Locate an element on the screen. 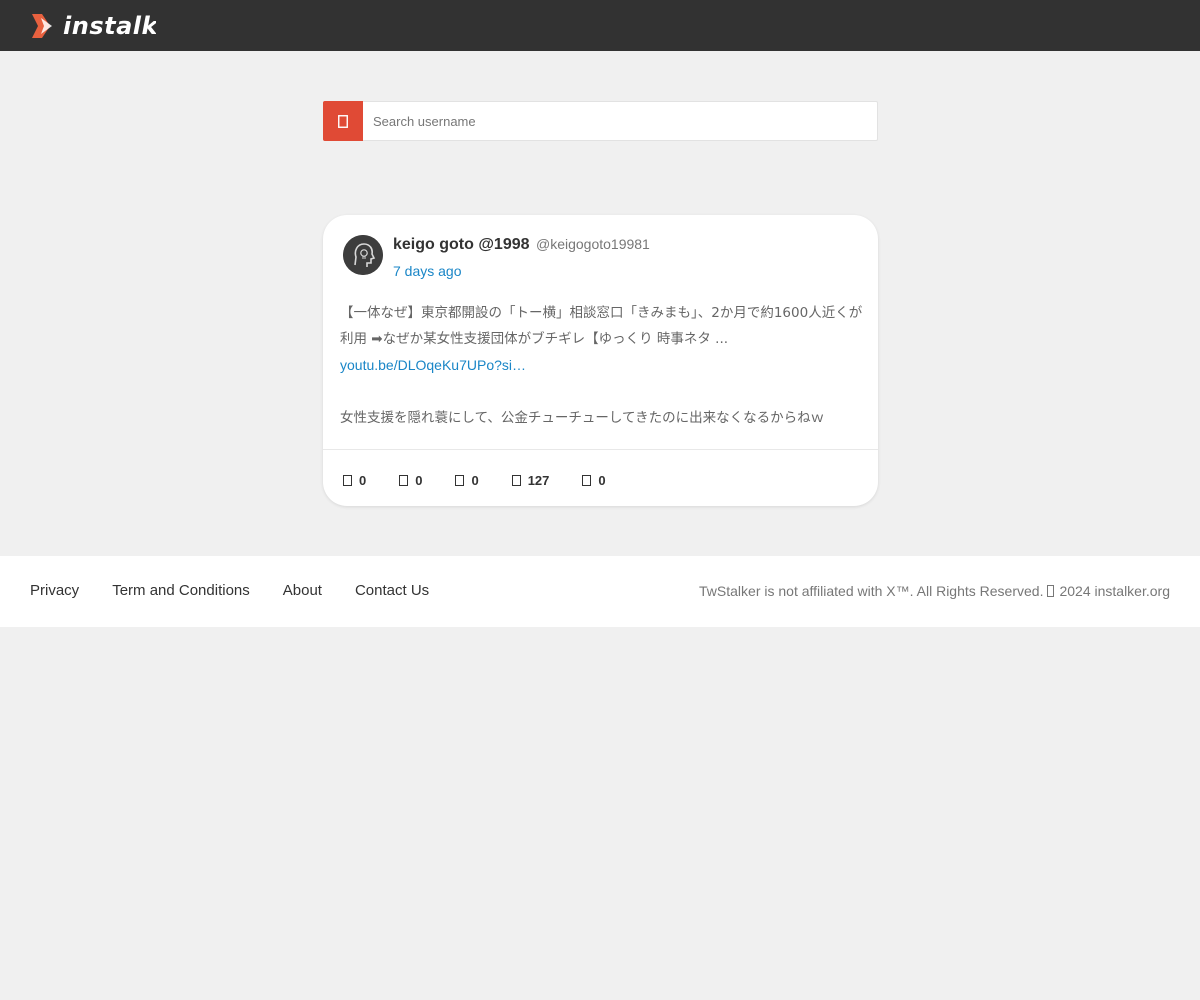 The image size is (1200, 1000). like-stat: 0 is located at coordinates (467, 480).